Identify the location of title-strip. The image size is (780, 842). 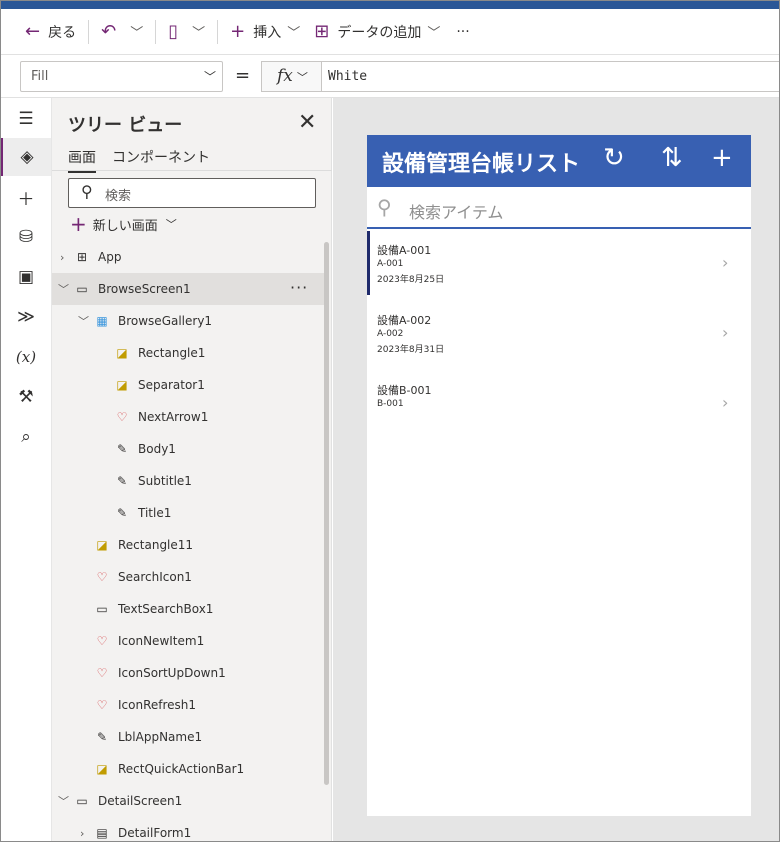
(390, 5).